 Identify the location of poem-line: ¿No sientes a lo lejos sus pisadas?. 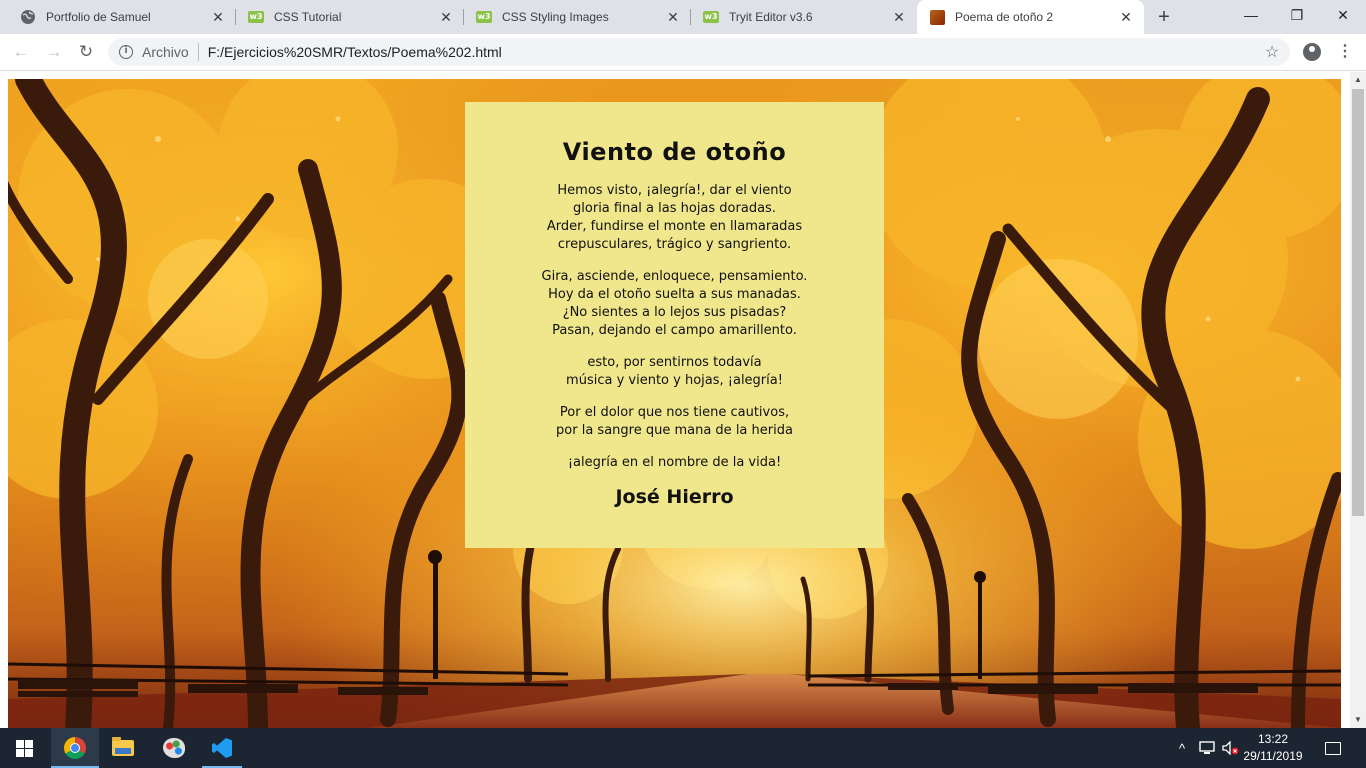
(674, 312).